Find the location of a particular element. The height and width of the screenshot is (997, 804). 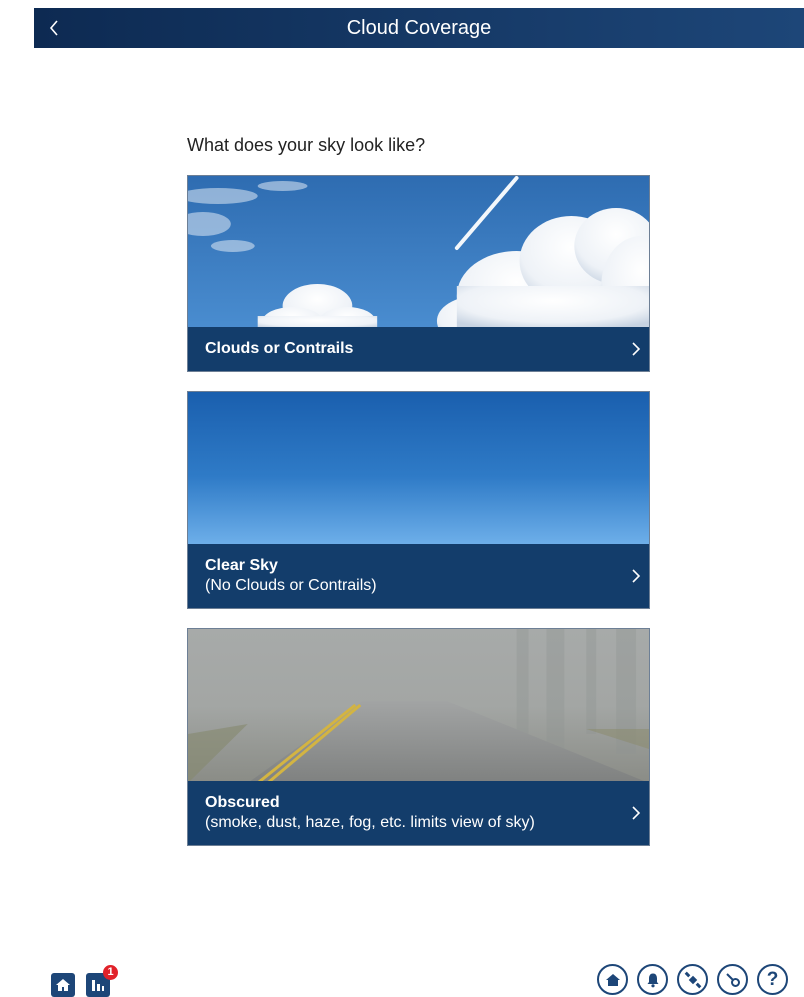

bell-icon is located at coordinates (652, 980).